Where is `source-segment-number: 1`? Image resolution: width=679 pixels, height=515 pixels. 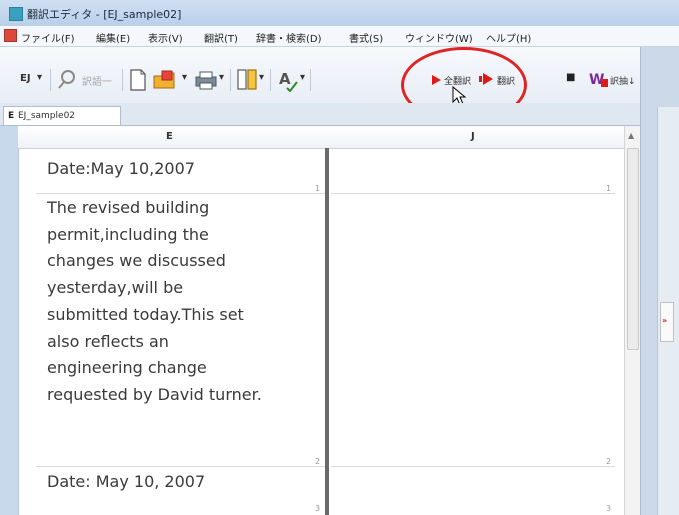 source-segment-number: 1 is located at coordinates (318, 188).